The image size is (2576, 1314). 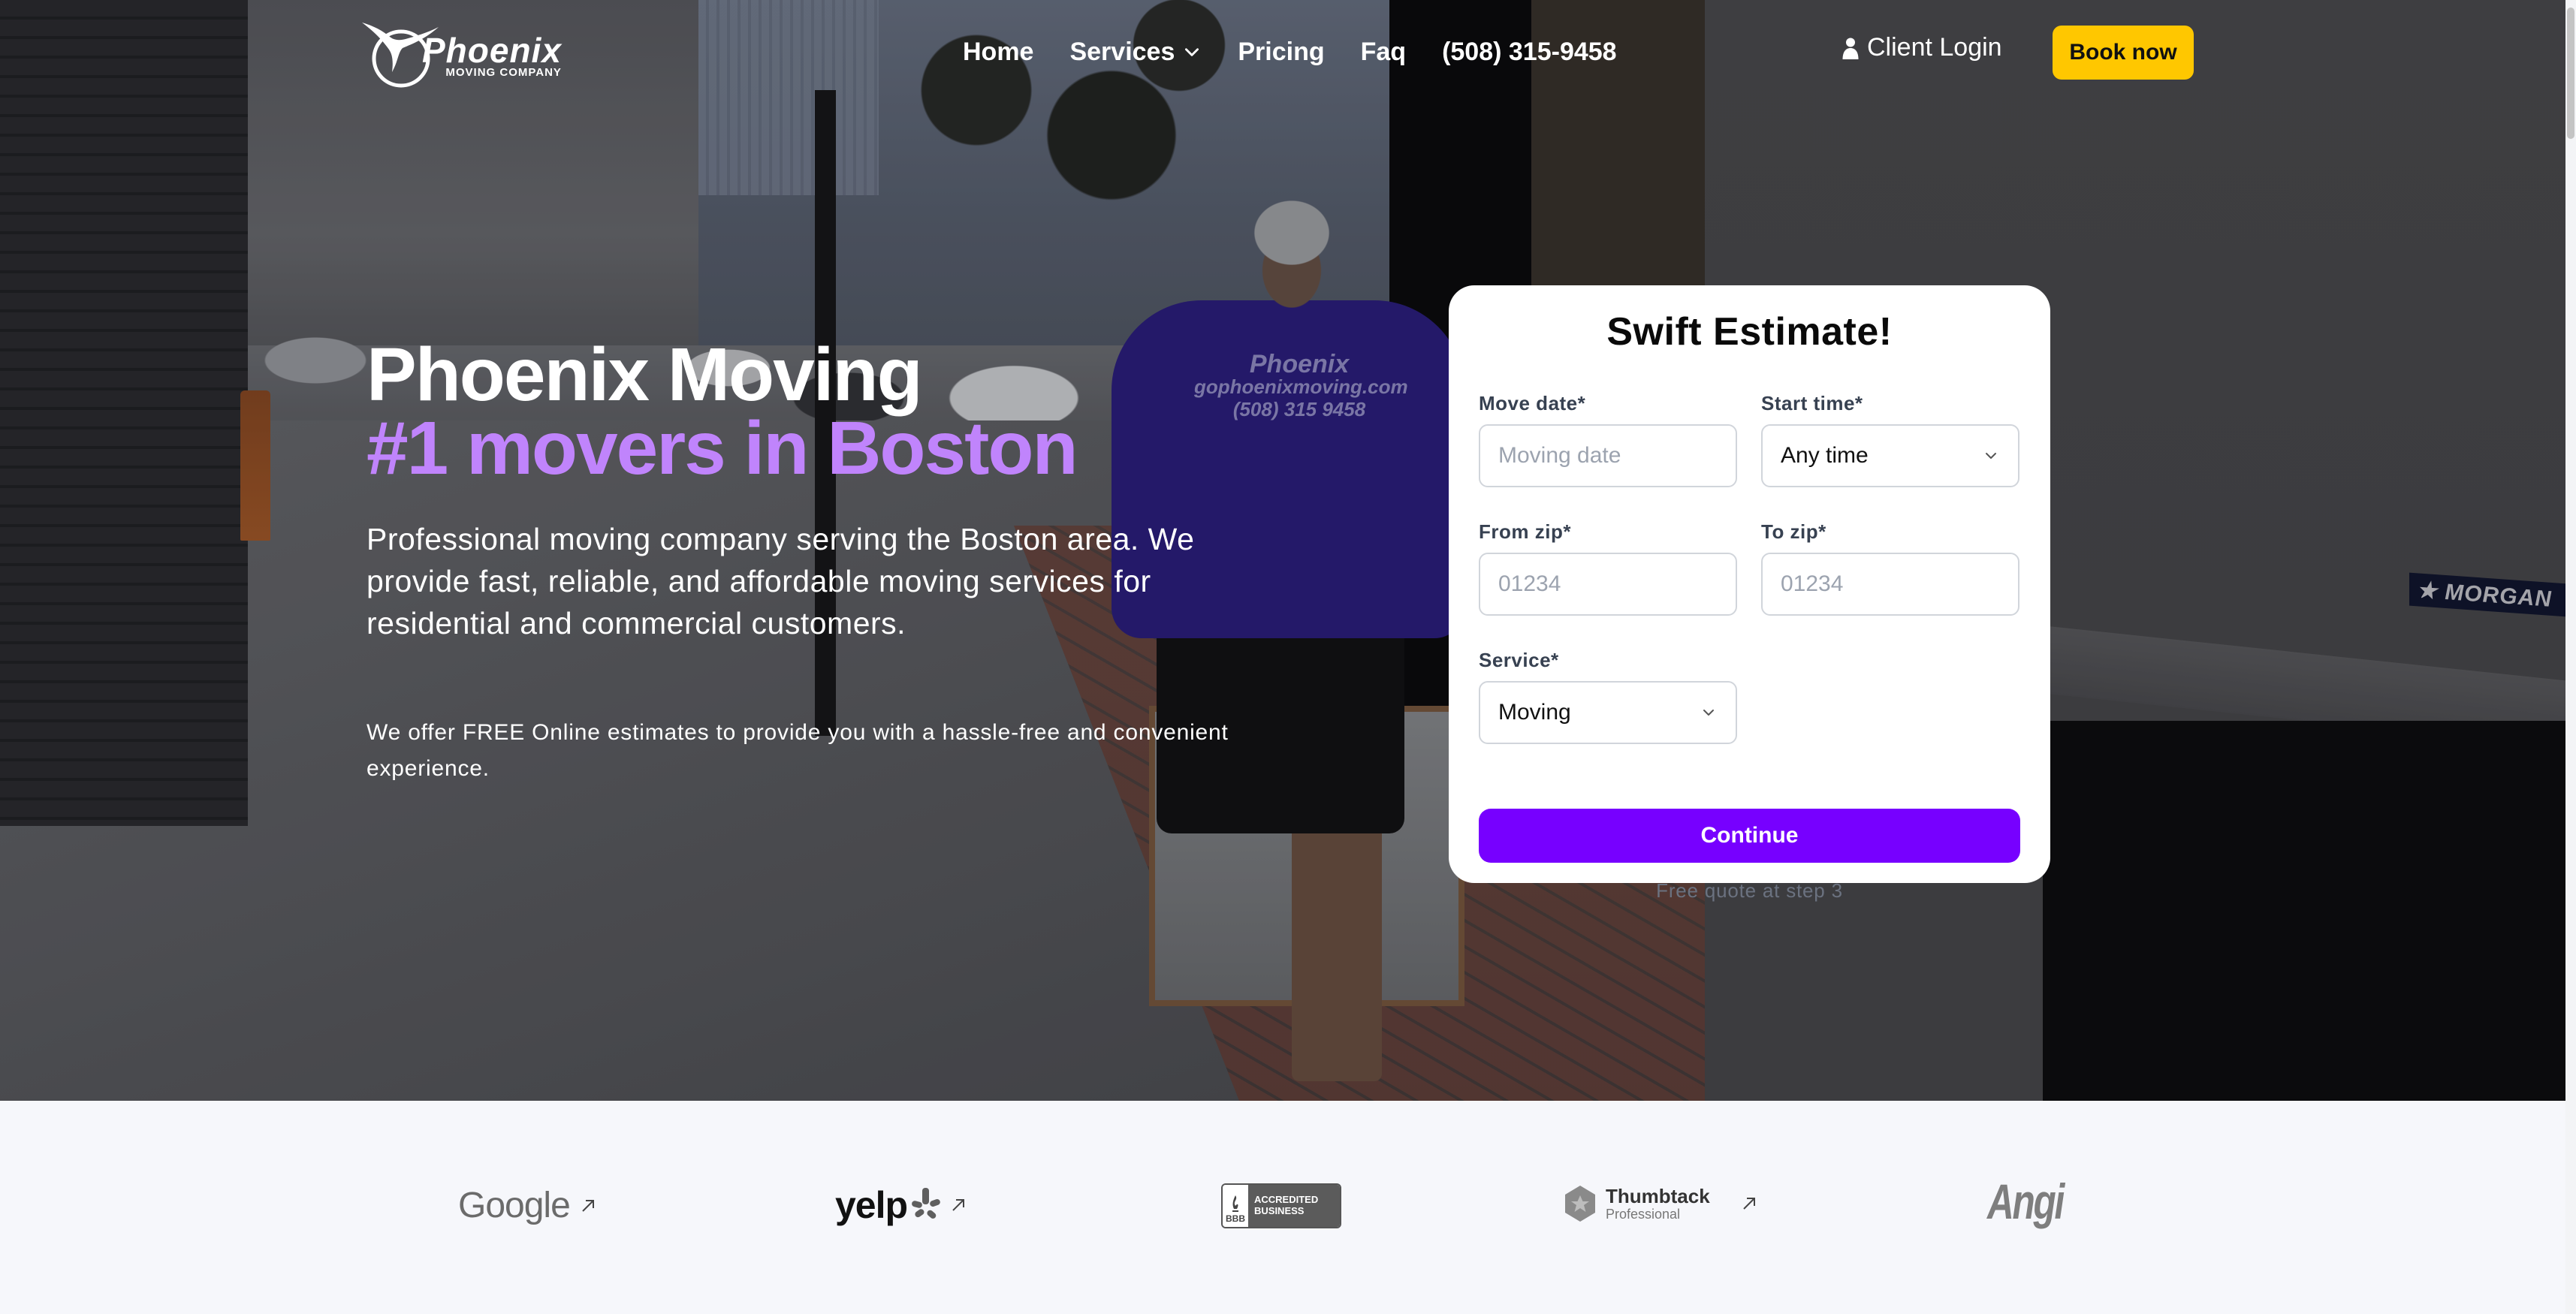 I want to click on site-logo: Phoenix MOVING COMPANY, so click(x=486, y=55).